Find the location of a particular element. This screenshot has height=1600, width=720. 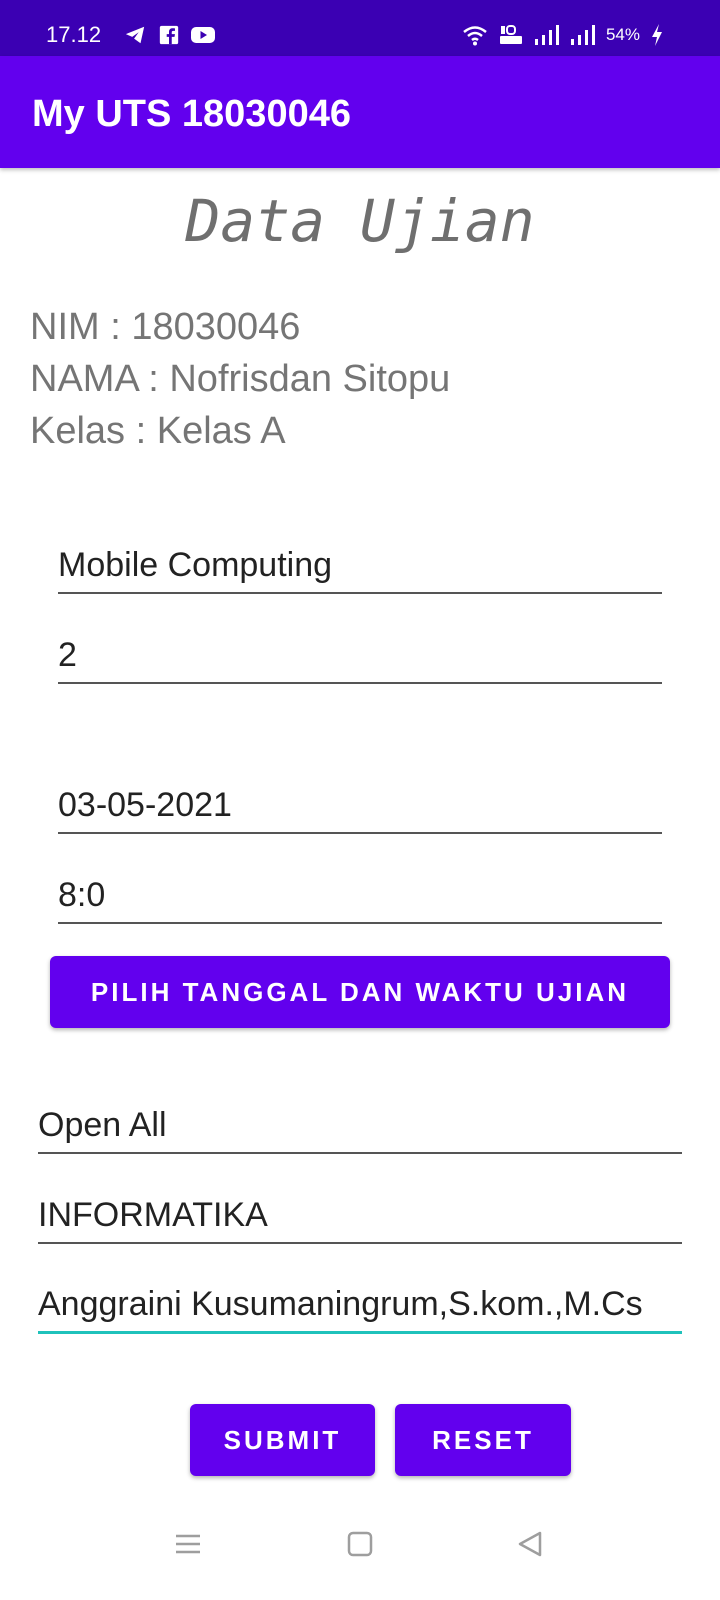

pick-date-time-button: PILIH TANGGAL DAN WAKTU UJIAN is located at coordinates (360, 992).